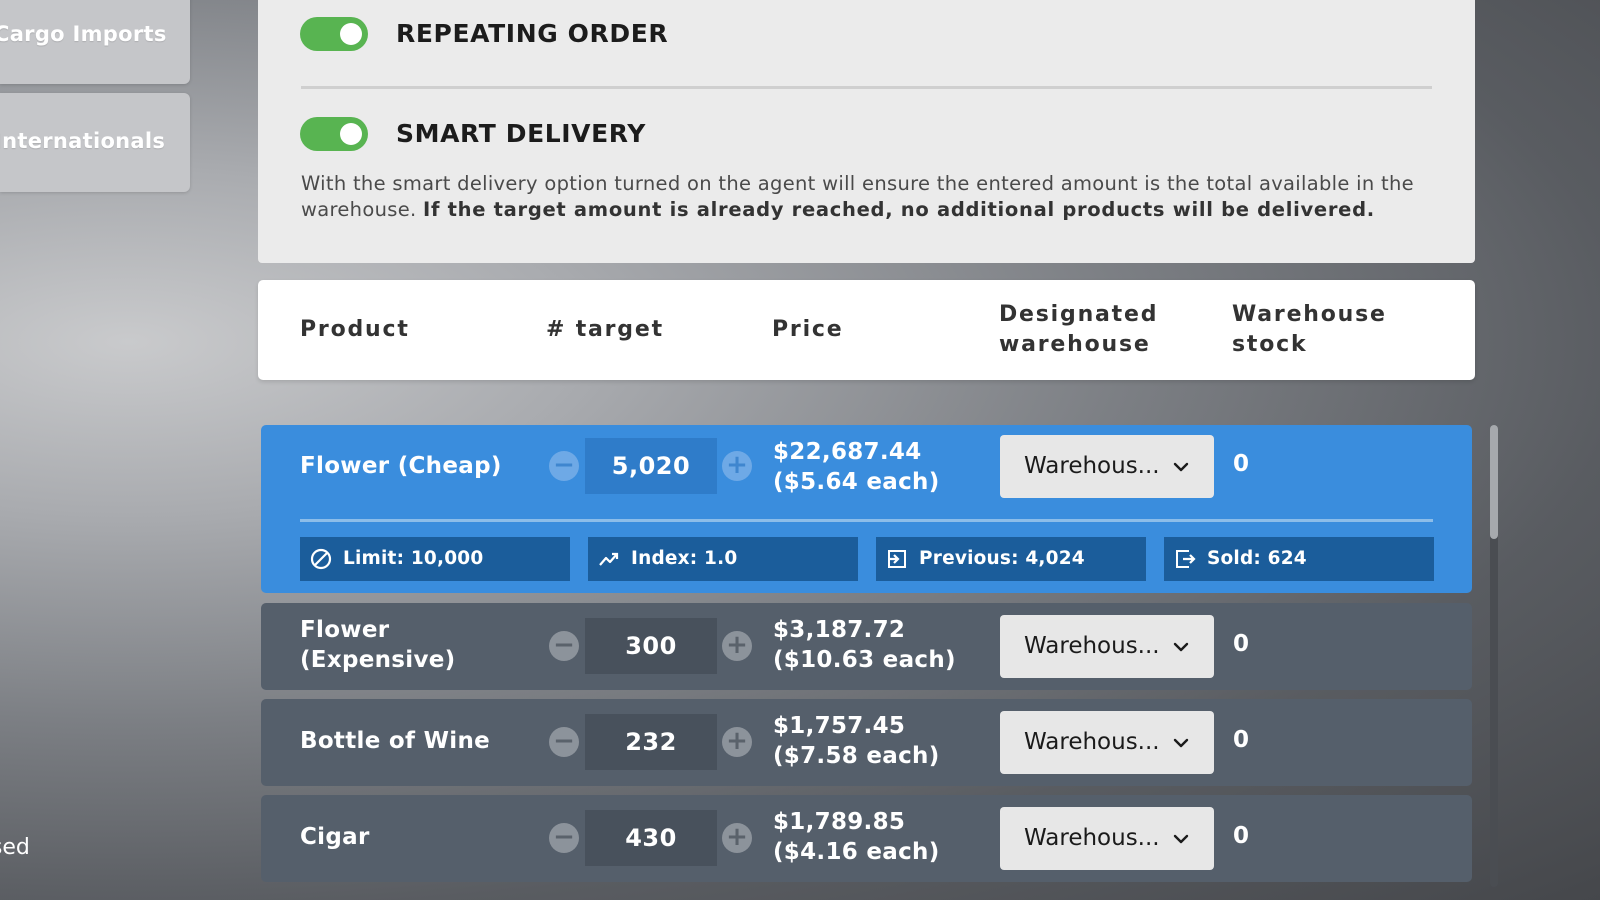 The height and width of the screenshot is (900, 1600). Describe the element at coordinates (83, 34) in the screenshot. I see `sidebar-item-label: Cargo Imports` at that location.